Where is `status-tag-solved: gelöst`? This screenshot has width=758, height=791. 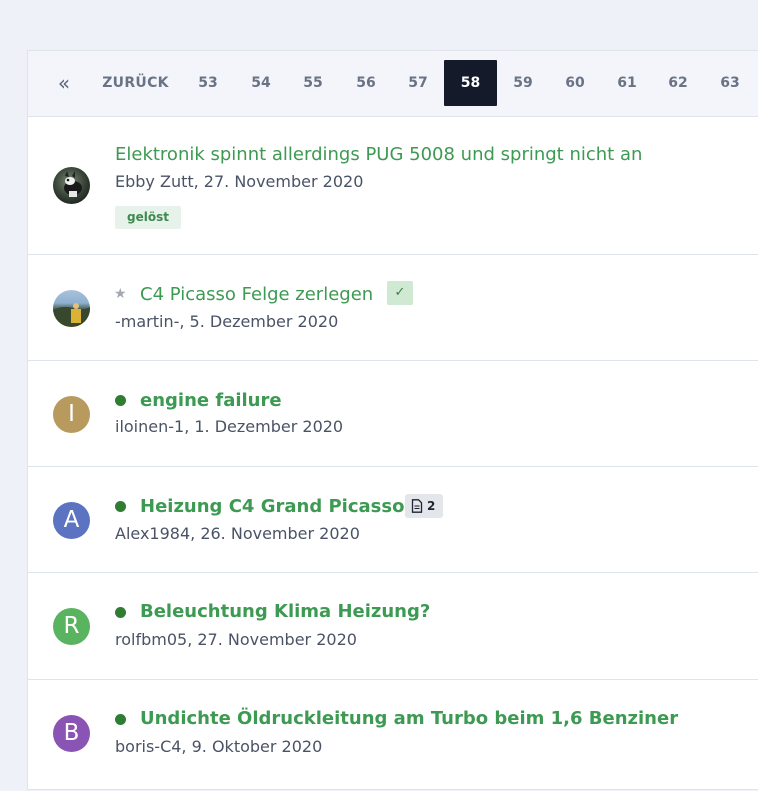 status-tag-solved: gelöst is located at coordinates (148, 217).